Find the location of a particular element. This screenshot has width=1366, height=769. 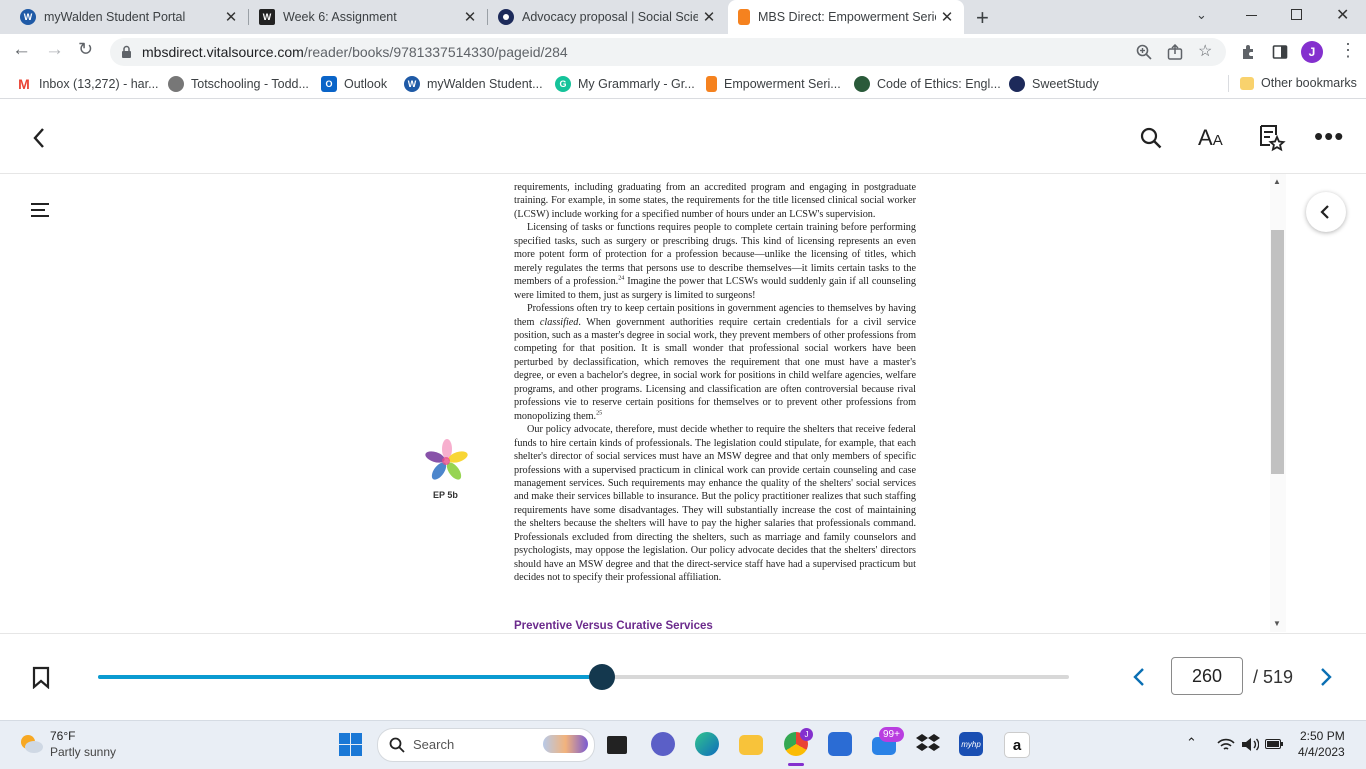

chrome-menu-icon: ⋮ is located at coordinates (1348, 50).